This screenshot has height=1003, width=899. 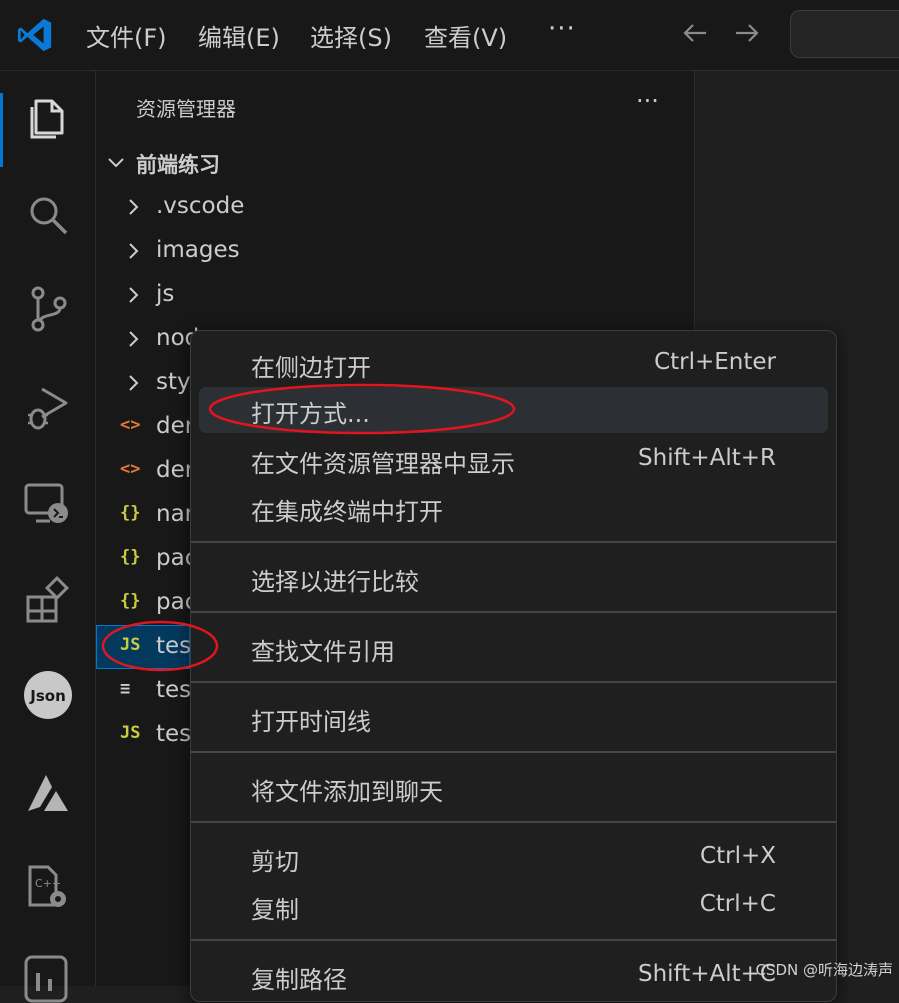 I want to click on svg-text: C++, so click(x=48, y=883).